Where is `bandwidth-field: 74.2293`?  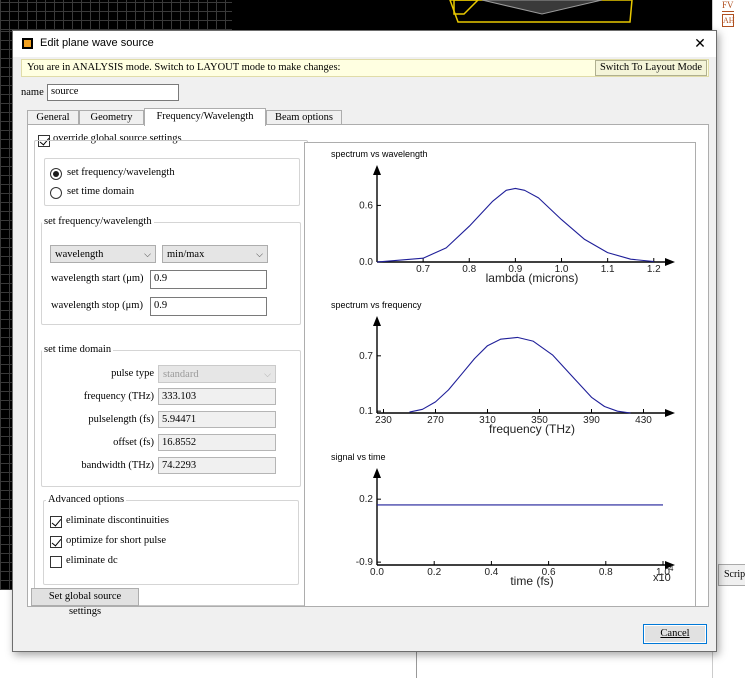
bandwidth-field: 74.2293 is located at coordinates (217, 465).